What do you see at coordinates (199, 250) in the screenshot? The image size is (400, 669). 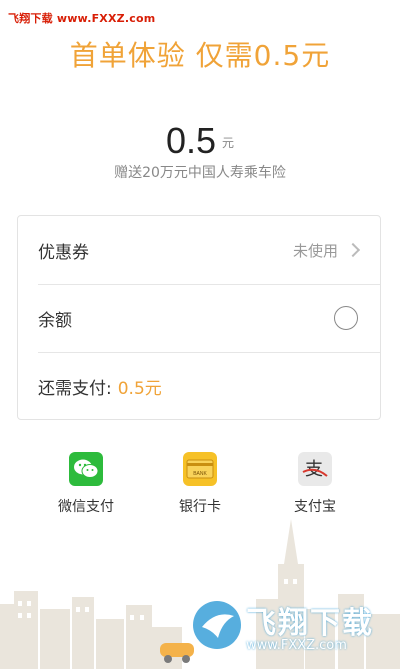 I see `coupon-row: 优惠券 未使用` at bounding box center [199, 250].